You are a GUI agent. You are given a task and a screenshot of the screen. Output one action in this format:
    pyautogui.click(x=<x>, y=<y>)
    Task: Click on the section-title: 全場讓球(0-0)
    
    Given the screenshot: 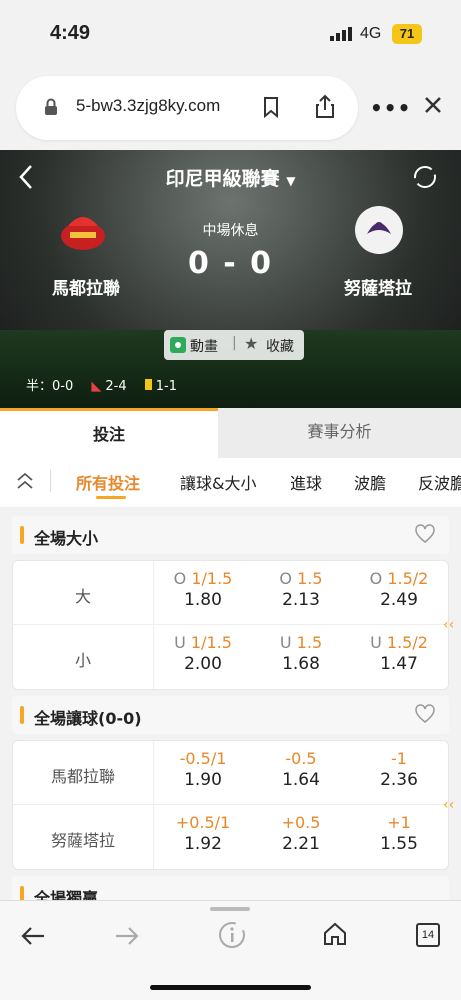 What is the action you would take?
    pyautogui.click(x=88, y=718)
    